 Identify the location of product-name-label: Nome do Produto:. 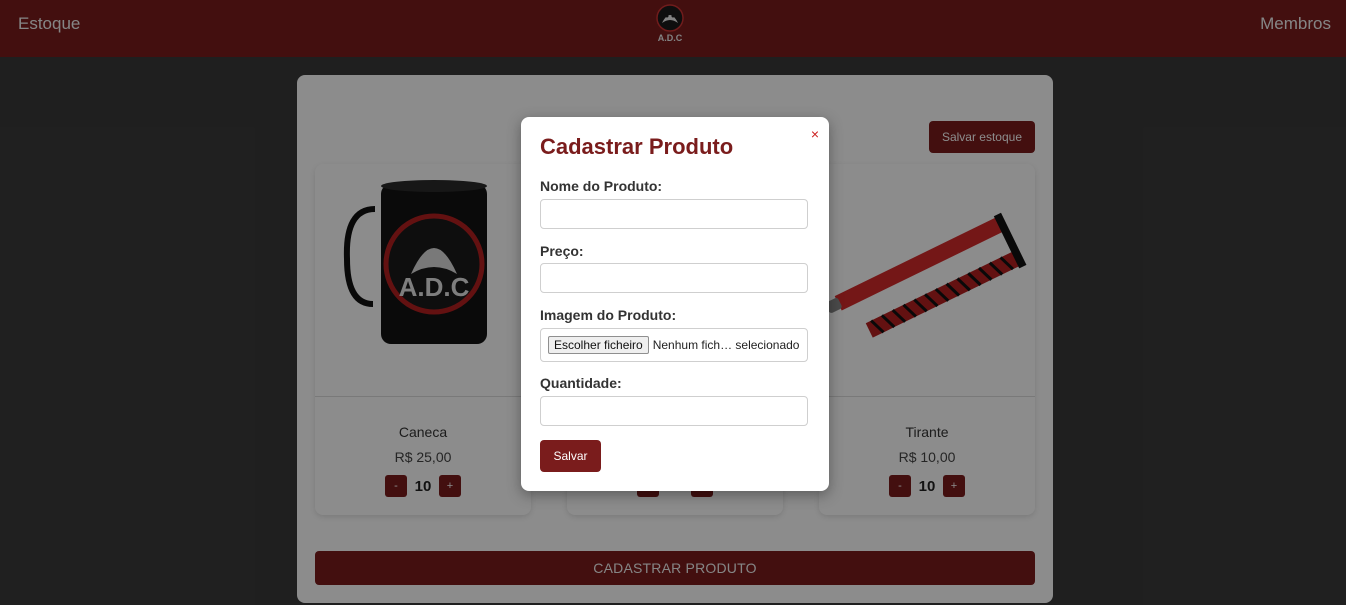
(601, 186).